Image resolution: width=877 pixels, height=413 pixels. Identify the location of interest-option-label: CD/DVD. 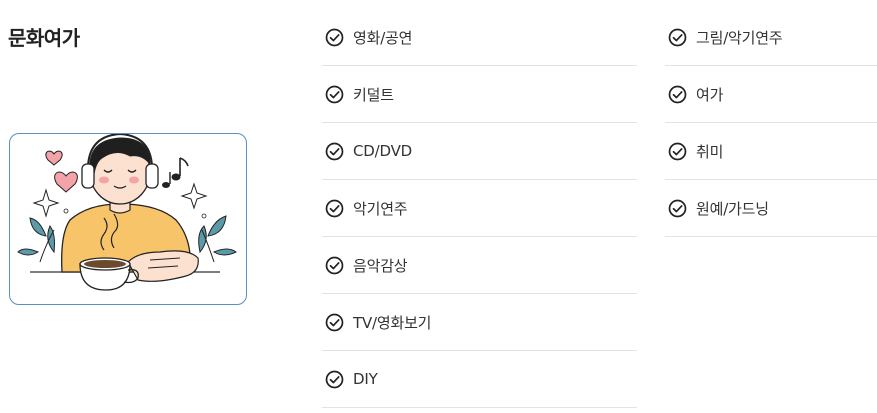
(382, 151).